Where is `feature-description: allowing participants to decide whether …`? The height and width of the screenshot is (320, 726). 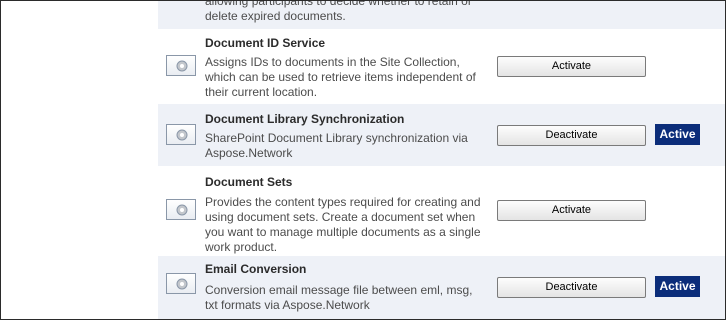 feature-description: allowing participants to decide whether … is located at coordinates (350, 12).